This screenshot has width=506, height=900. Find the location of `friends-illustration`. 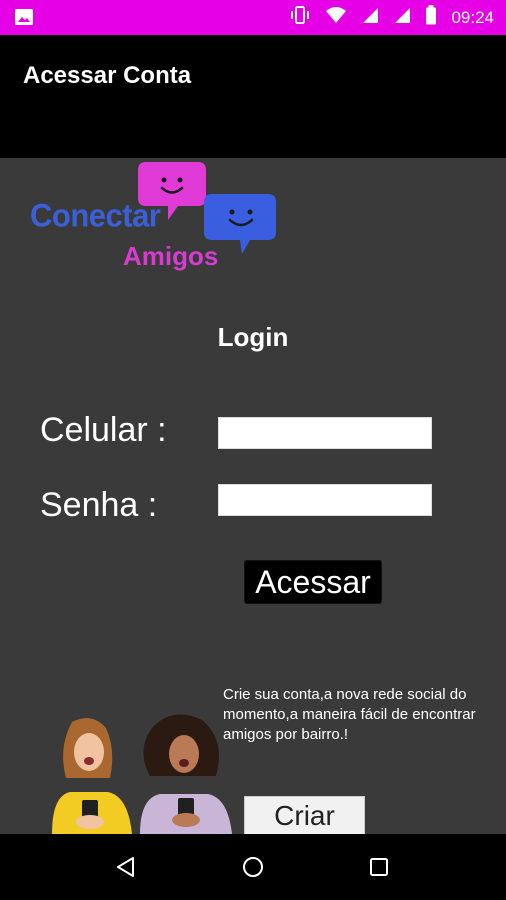

friends-illustration is located at coordinates (142, 774).